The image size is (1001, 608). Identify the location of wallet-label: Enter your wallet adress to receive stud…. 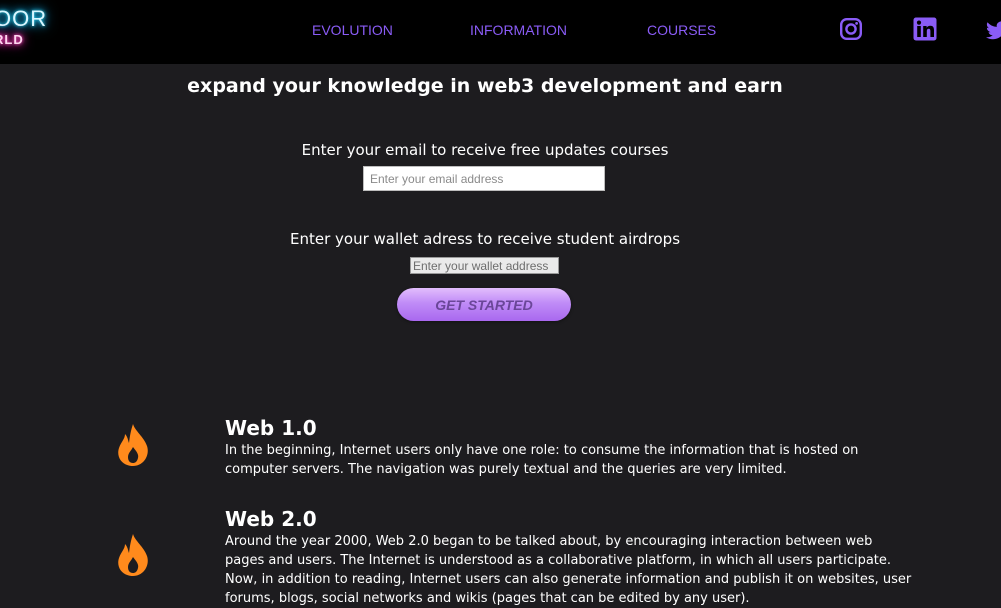
(485, 239).